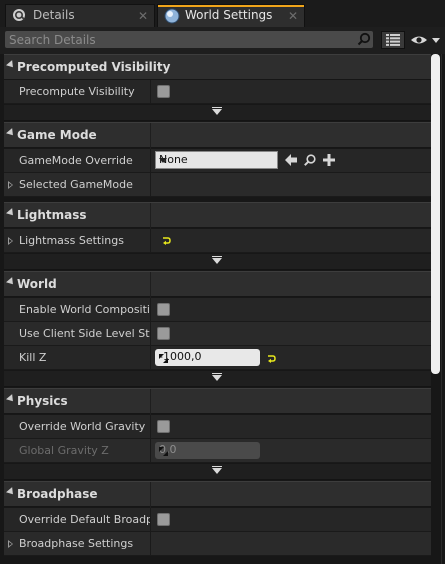 Image resolution: width=445 pixels, height=564 pixels. I want to click on property-row-gamemode-override: GameMode Override None, so click(217, 161).